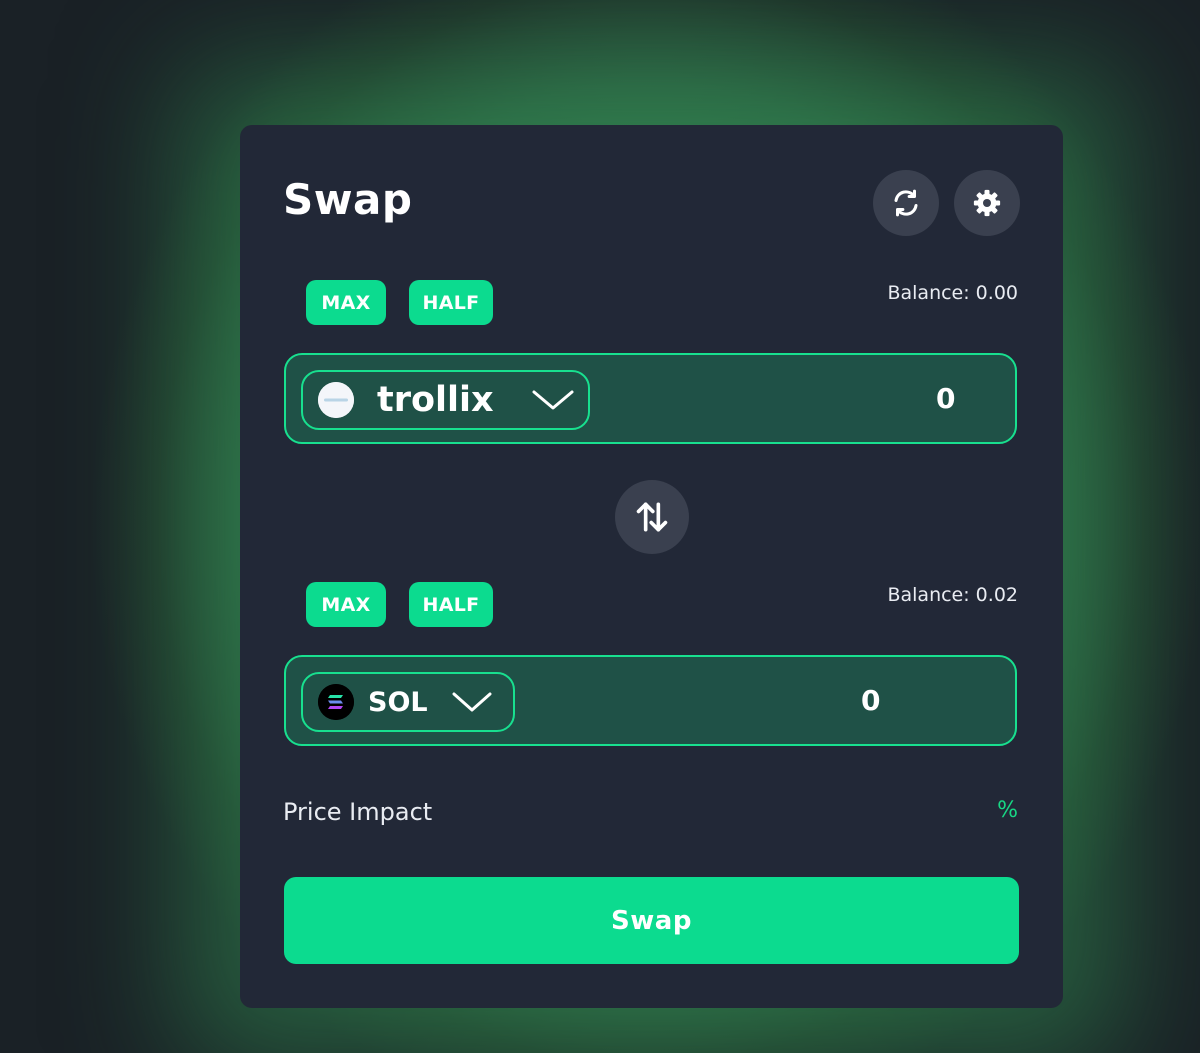 The width and height of the screenshot is (1200, 1053). Describe the element at coordinates (650, 700) in the screenshot. I see `to-token-field: SOL 0` at that location.